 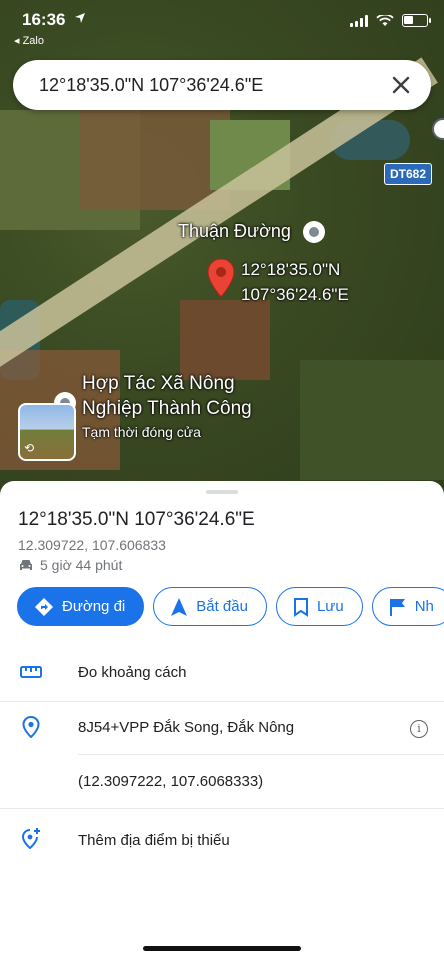 What do you see at coordinates (44, 19) in the screenshot?
I see `clock: 16:36` at bounding box center [44, 19].